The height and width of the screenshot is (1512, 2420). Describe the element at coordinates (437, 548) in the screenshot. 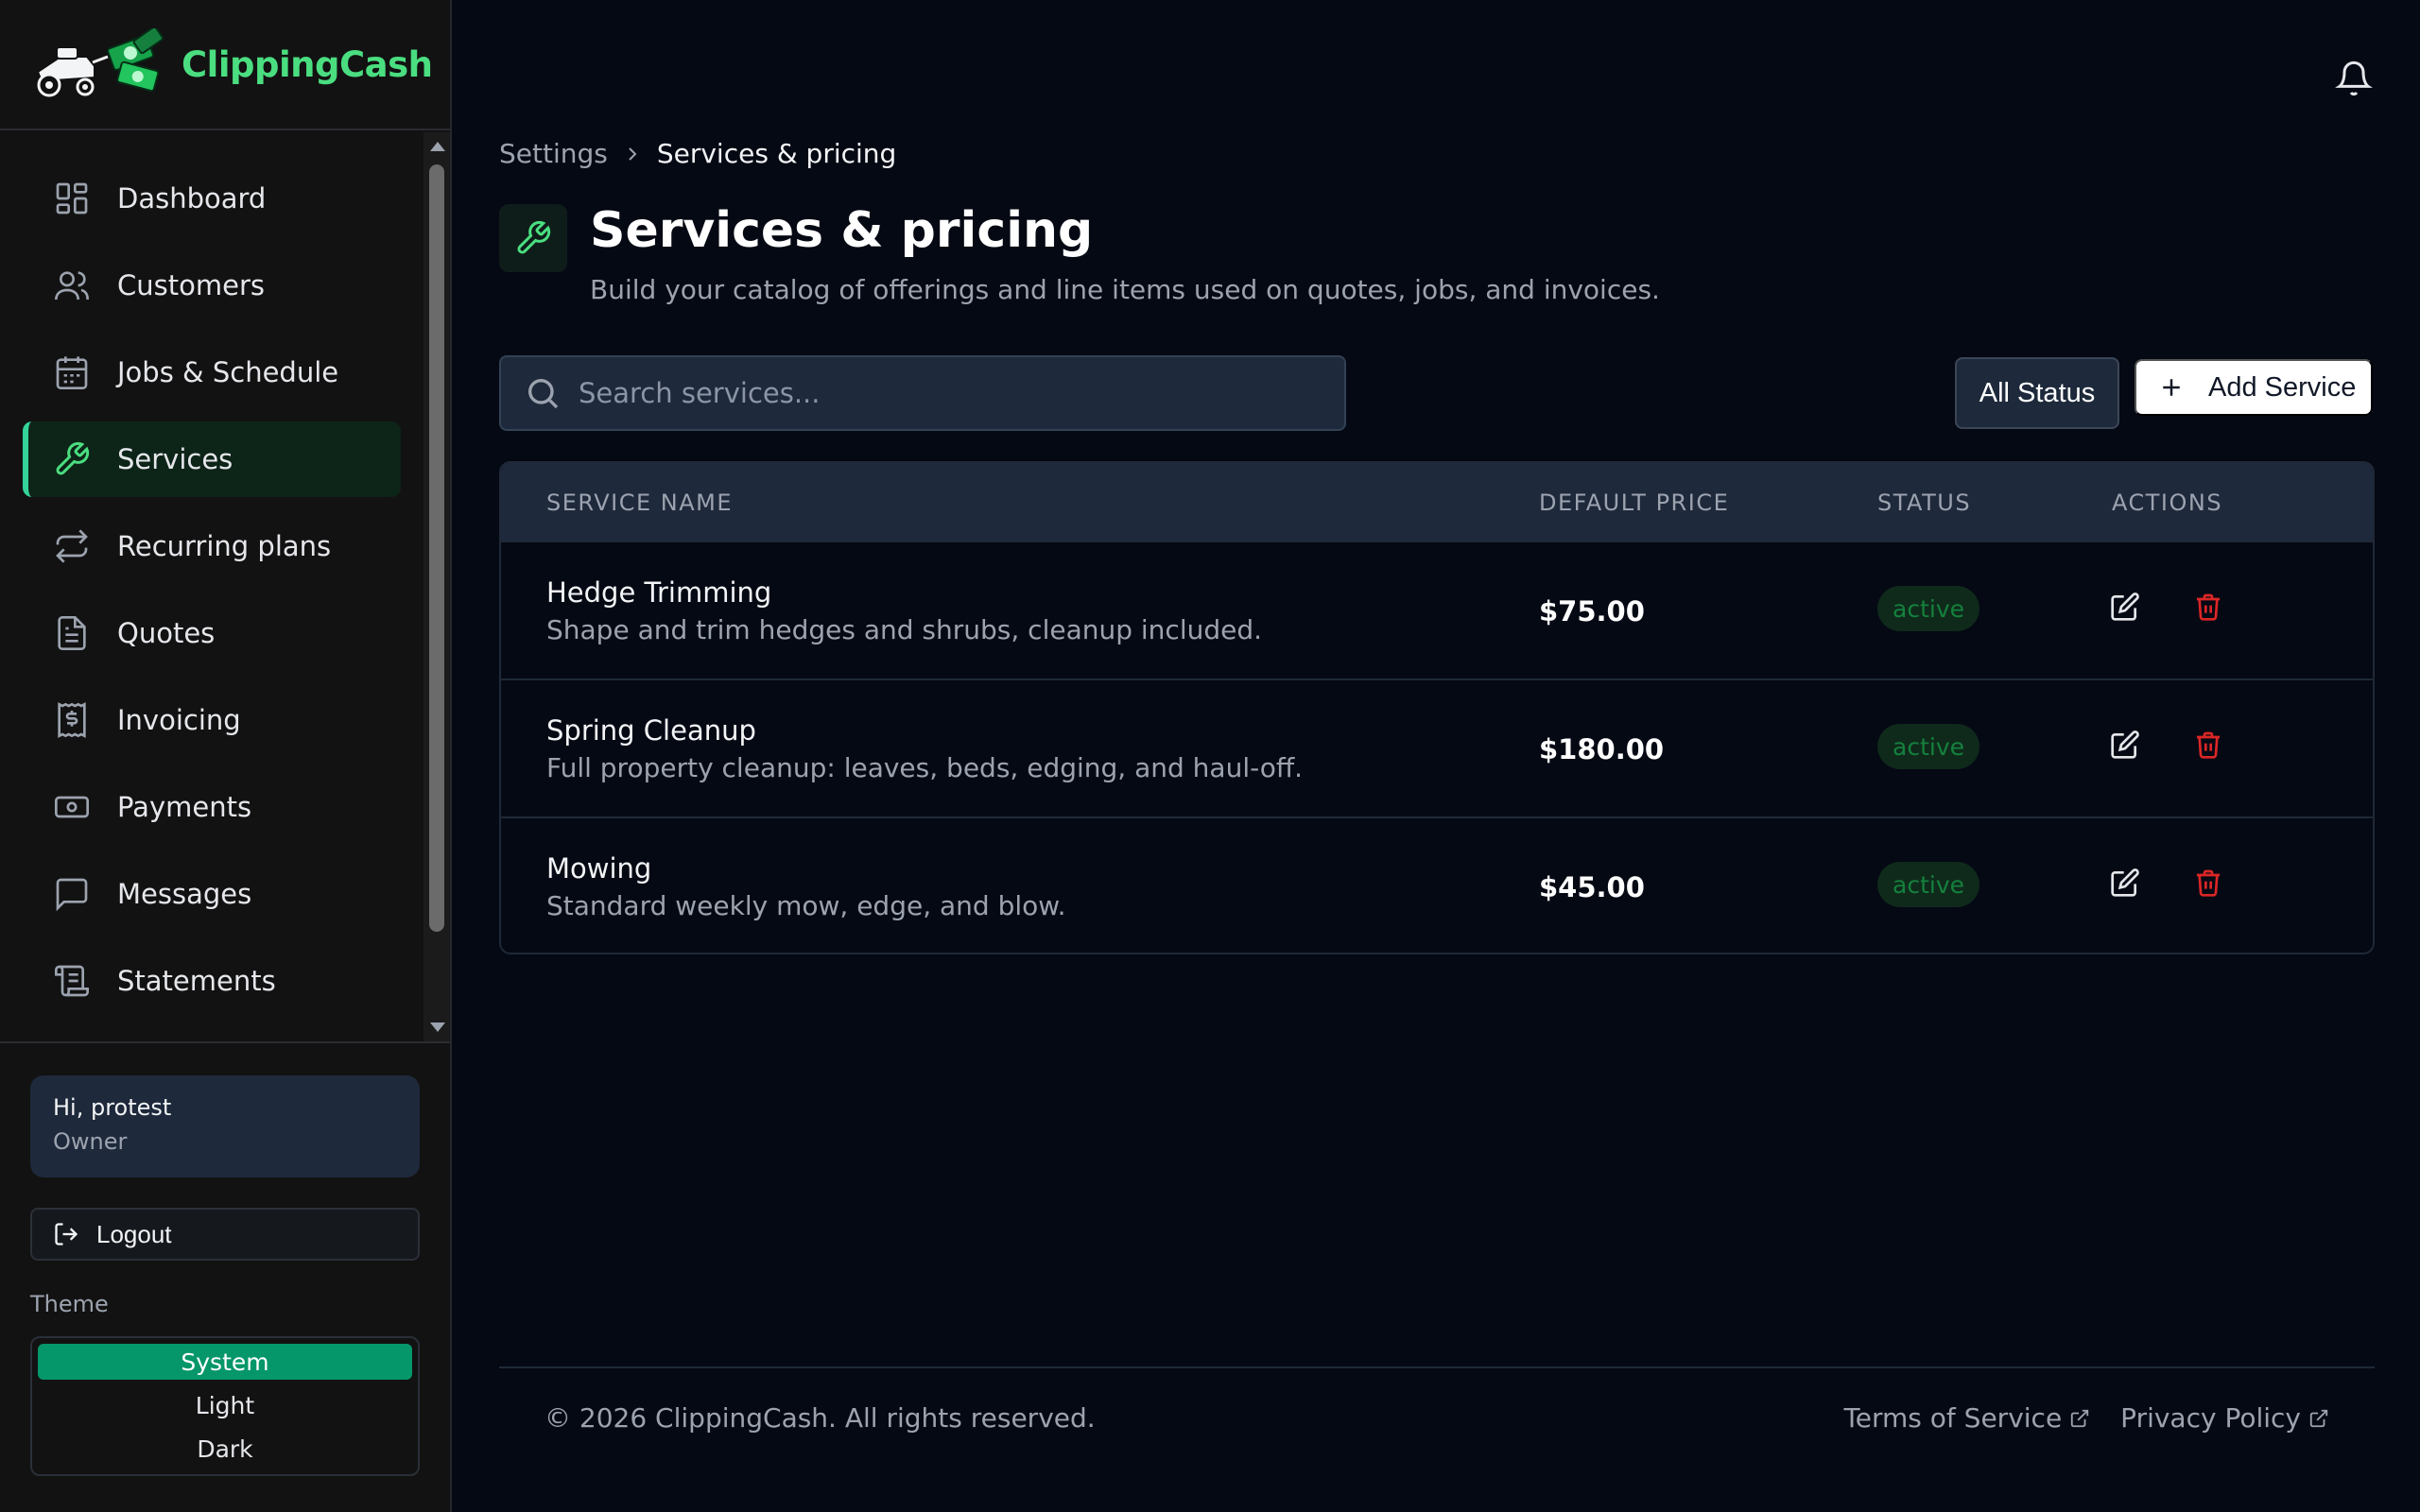

I see `scroll-thumb` at that location.